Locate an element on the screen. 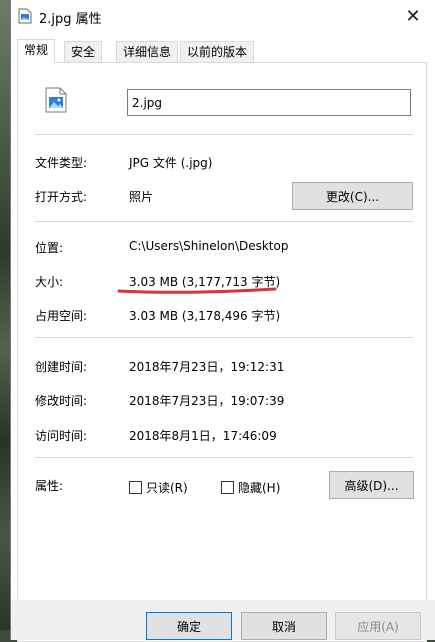 This screenshot has height=642, width=435. tab-details: 详细信息 is located at coordinates (147, 52).